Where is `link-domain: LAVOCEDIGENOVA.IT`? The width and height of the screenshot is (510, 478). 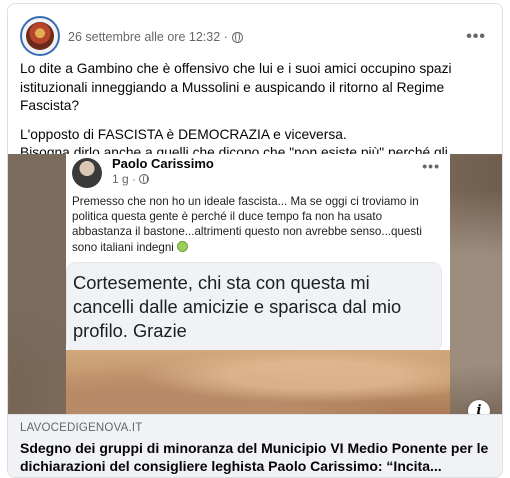 link-domain: LAVOCEDIGENOVA.IT is located at coordinates (81, 428).